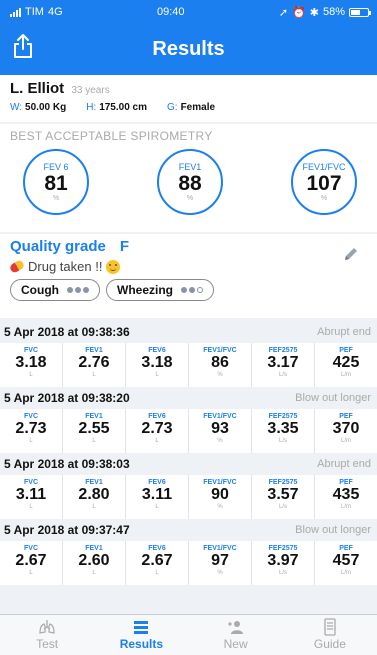 This screenshot has height=655, width=377. I want to click on chip-wheezing: Wheezing, so click(160, 290).